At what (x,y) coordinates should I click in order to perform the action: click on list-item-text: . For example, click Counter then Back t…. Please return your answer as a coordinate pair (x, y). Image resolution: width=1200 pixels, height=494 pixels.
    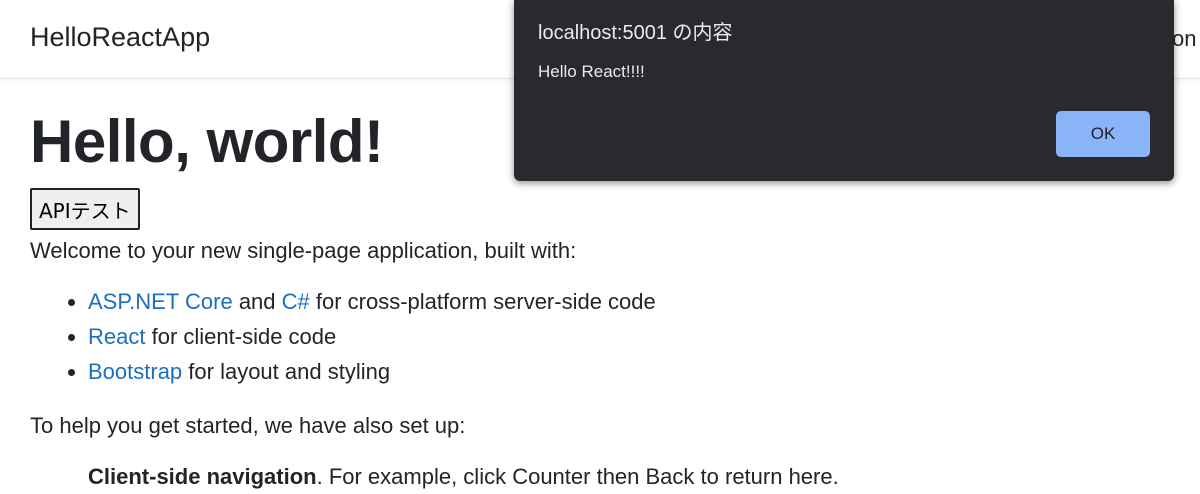
    Looking at the image, I should click on (577, 476).